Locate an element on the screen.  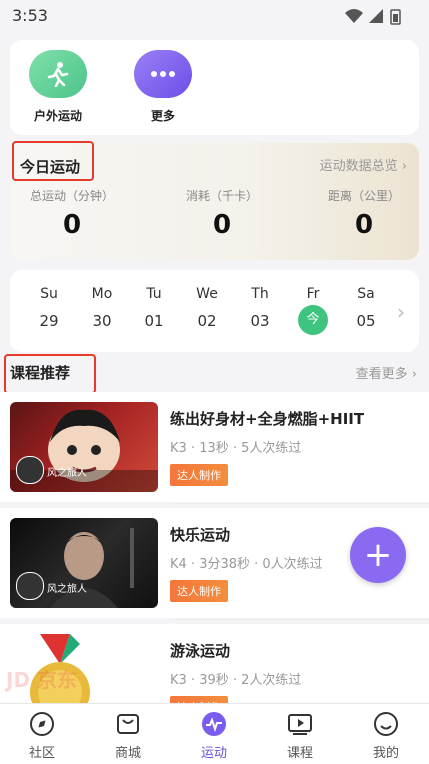
more-button: 更多 is located at coordinates (163, 87).